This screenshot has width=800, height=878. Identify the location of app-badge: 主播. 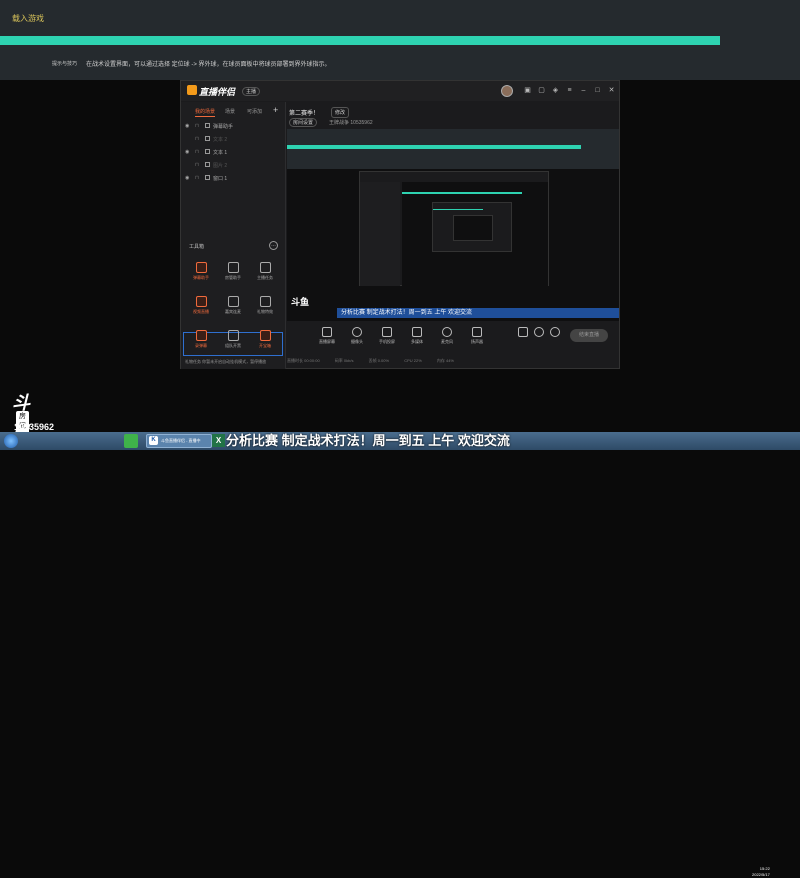
(251, 91).